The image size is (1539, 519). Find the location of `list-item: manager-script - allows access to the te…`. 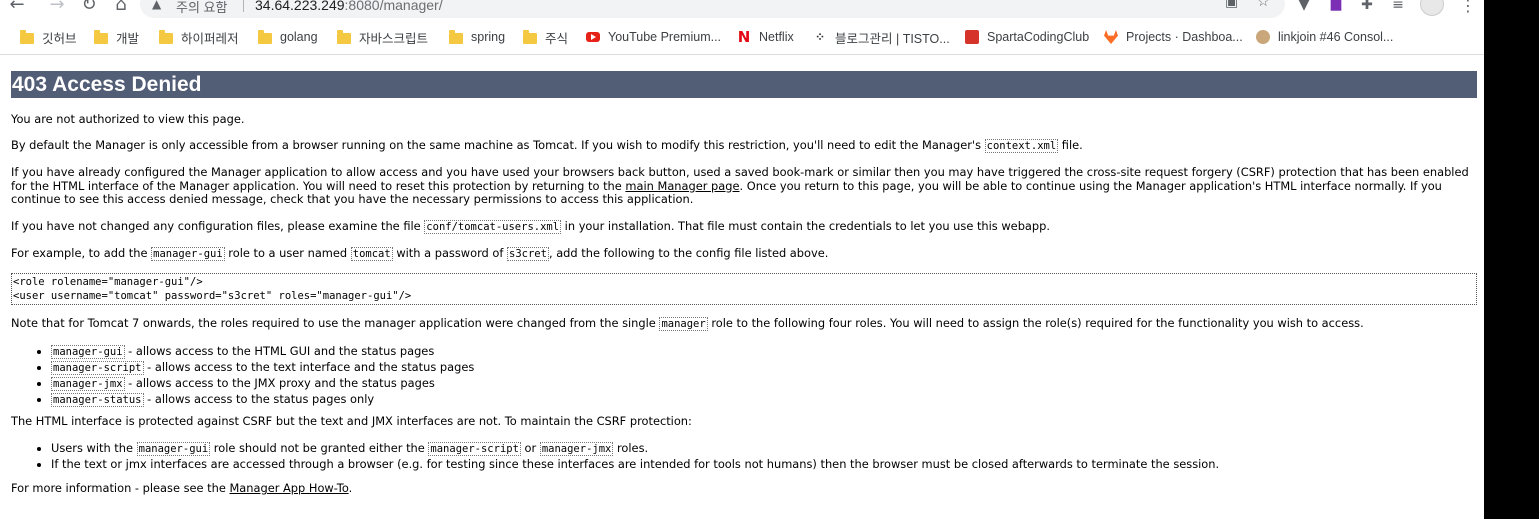

list-item: manager-script - allows access to the te… is located at coordinates (262, 368).